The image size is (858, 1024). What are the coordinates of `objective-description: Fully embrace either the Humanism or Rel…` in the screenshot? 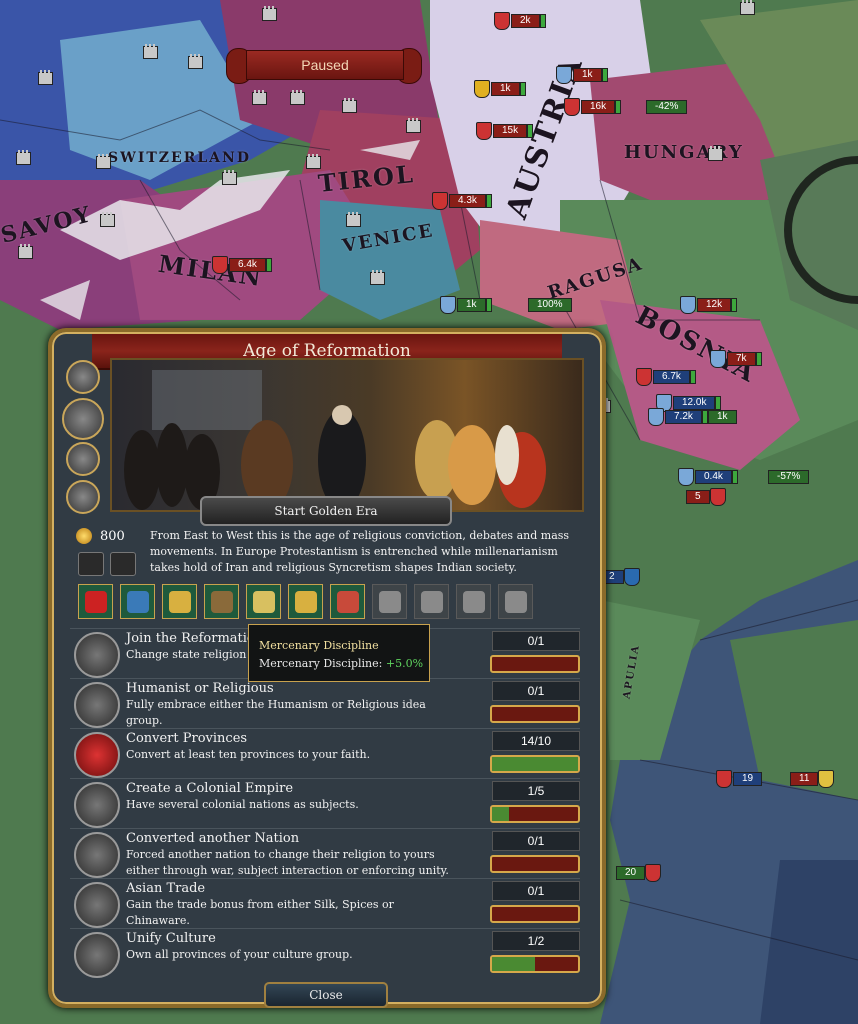 It's located at (276, 712).